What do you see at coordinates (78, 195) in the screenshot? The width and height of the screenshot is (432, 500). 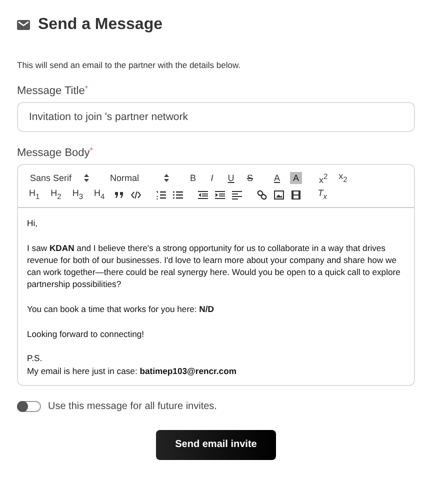 I see `format-button: H$_{3}$` at bounding box center [78, 195].